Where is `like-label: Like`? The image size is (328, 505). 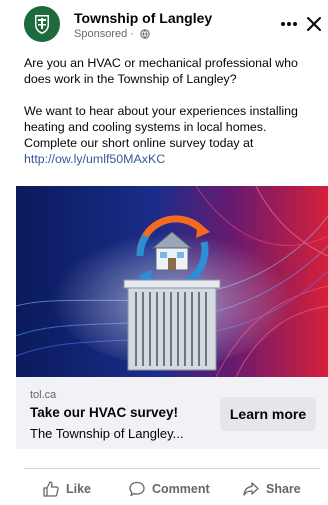
like-label: Like is located at coordinates (79, 489).